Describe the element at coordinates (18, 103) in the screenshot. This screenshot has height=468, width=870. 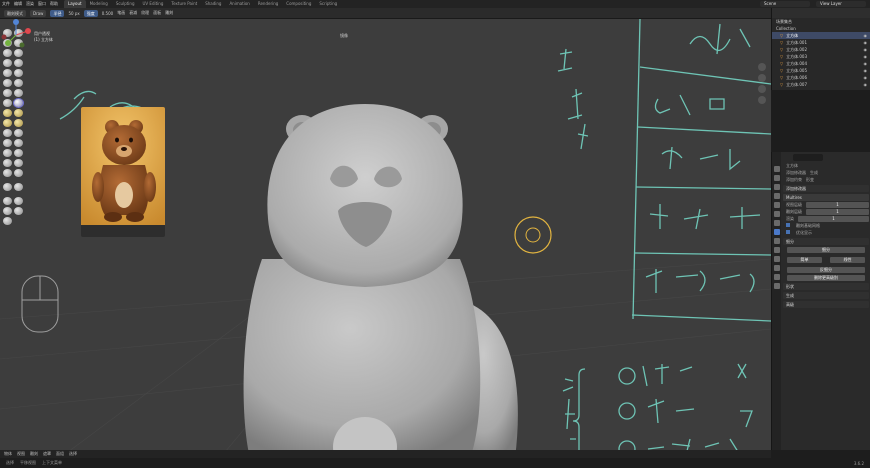
I see `grab-brush-icon` at that location.